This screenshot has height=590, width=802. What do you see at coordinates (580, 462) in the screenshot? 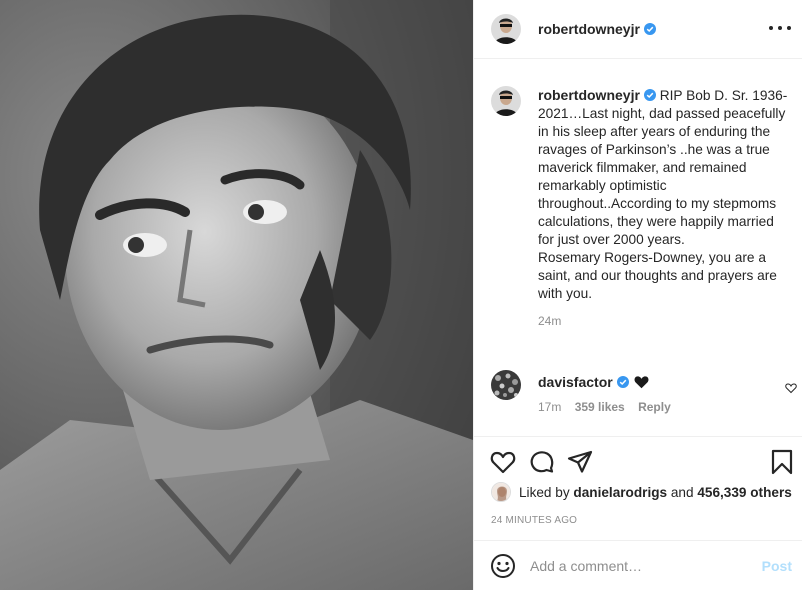
I see `send-paper-plane-icon` at bounding box center [580, 462].